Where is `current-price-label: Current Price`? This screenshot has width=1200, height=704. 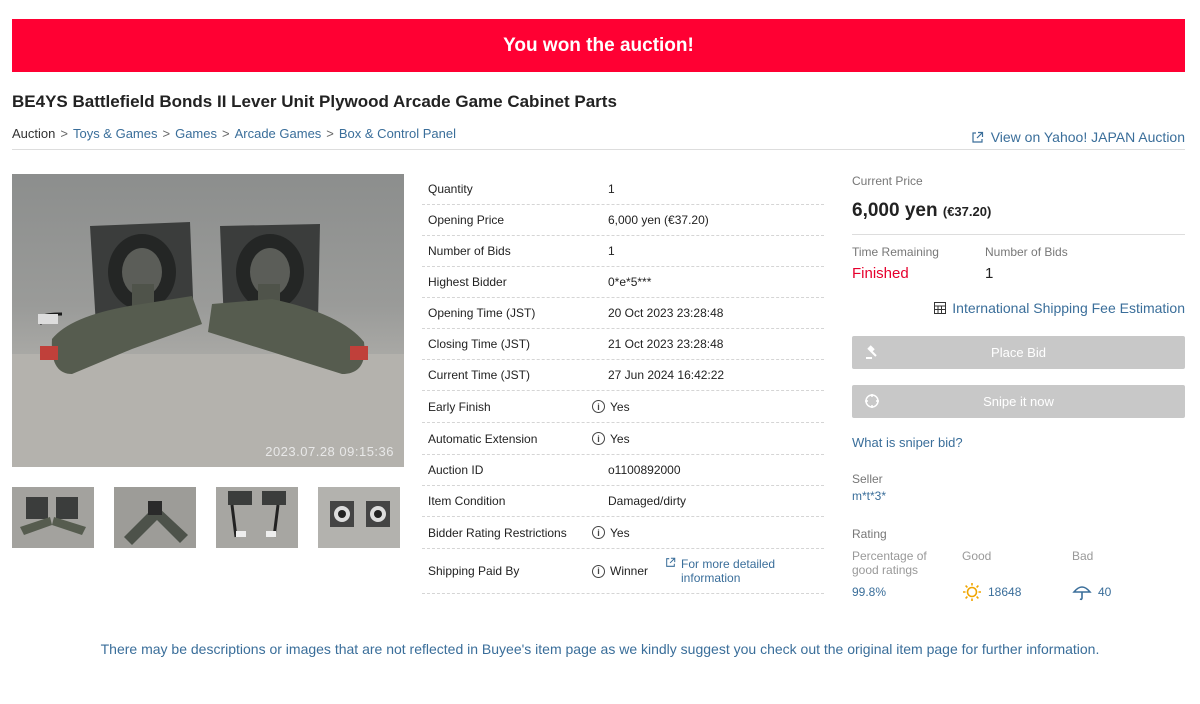 current-price-label: Current Price is located at coordinates (887, 181).